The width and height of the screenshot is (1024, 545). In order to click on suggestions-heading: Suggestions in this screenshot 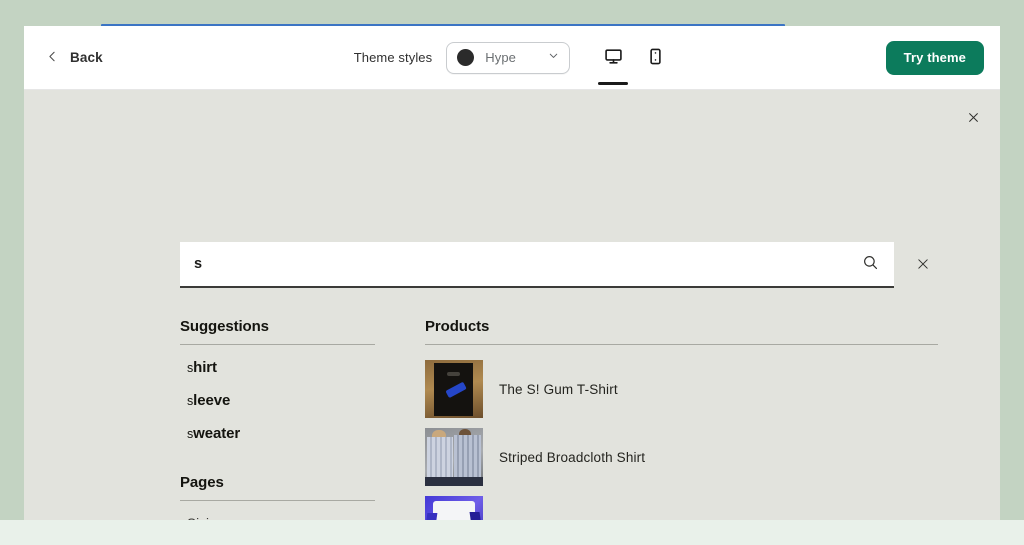, I will do `click(277, 331)`.